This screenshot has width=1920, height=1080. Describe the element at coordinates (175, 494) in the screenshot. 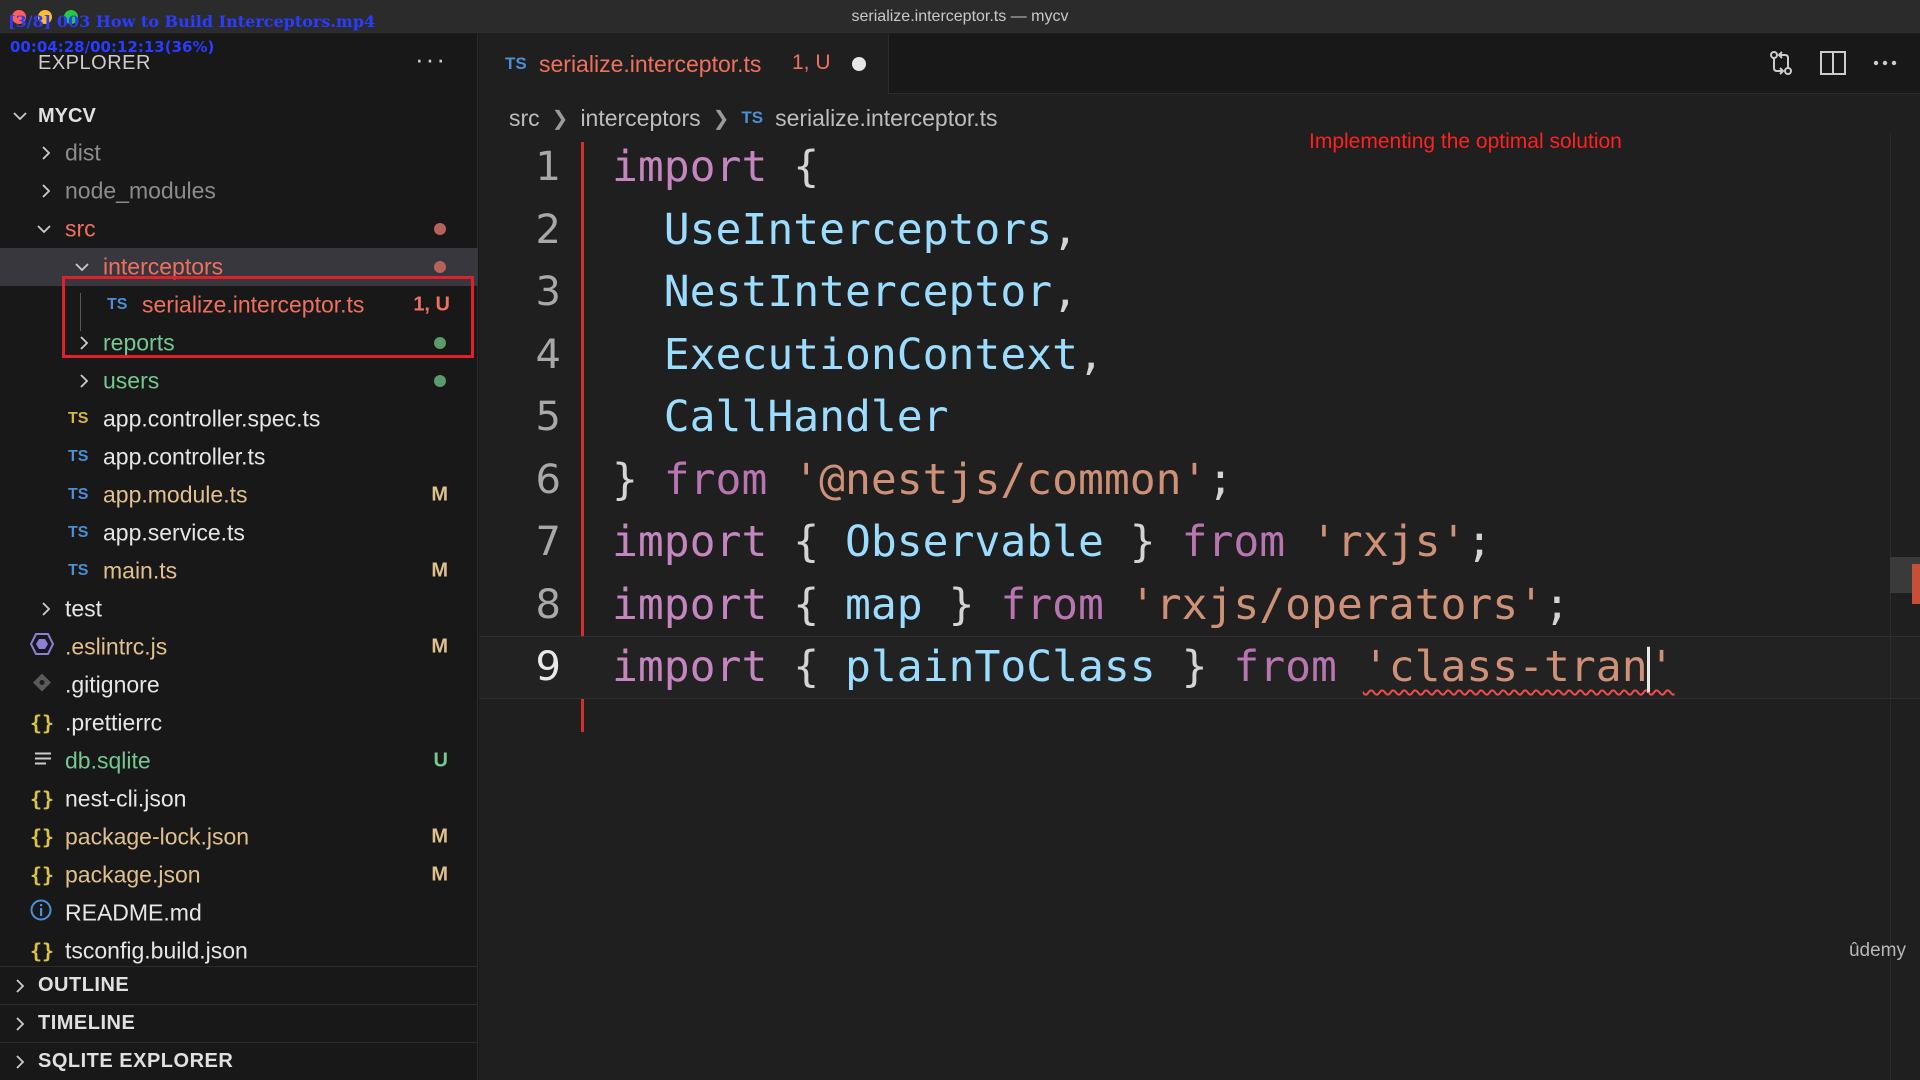

I see `tree-item-label: app.module.ts` at that location.